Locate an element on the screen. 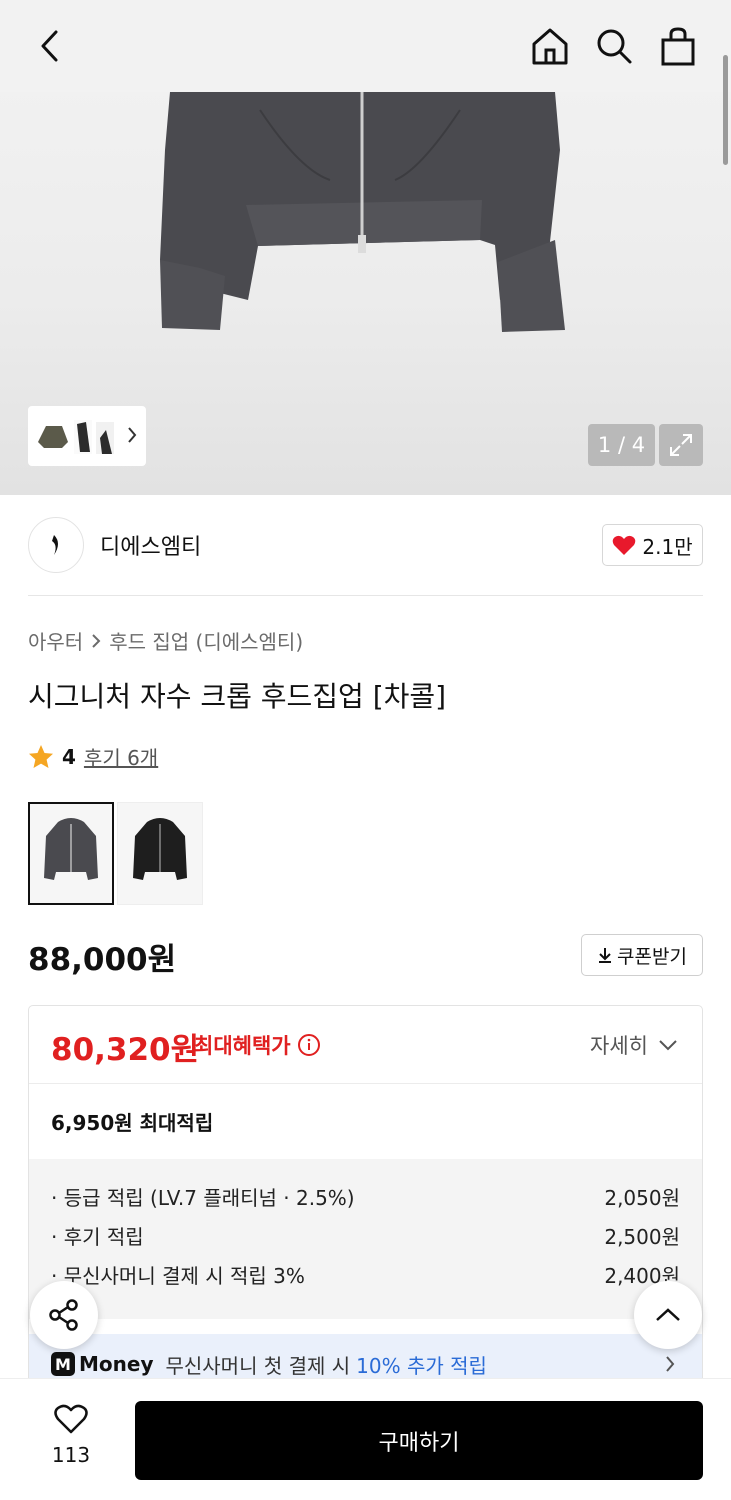 This screenshot has height=1500, width=731. point-row: · 무신사머니 결제 시 적립 3% 2,400원 is located at coordinates (365, 1276).